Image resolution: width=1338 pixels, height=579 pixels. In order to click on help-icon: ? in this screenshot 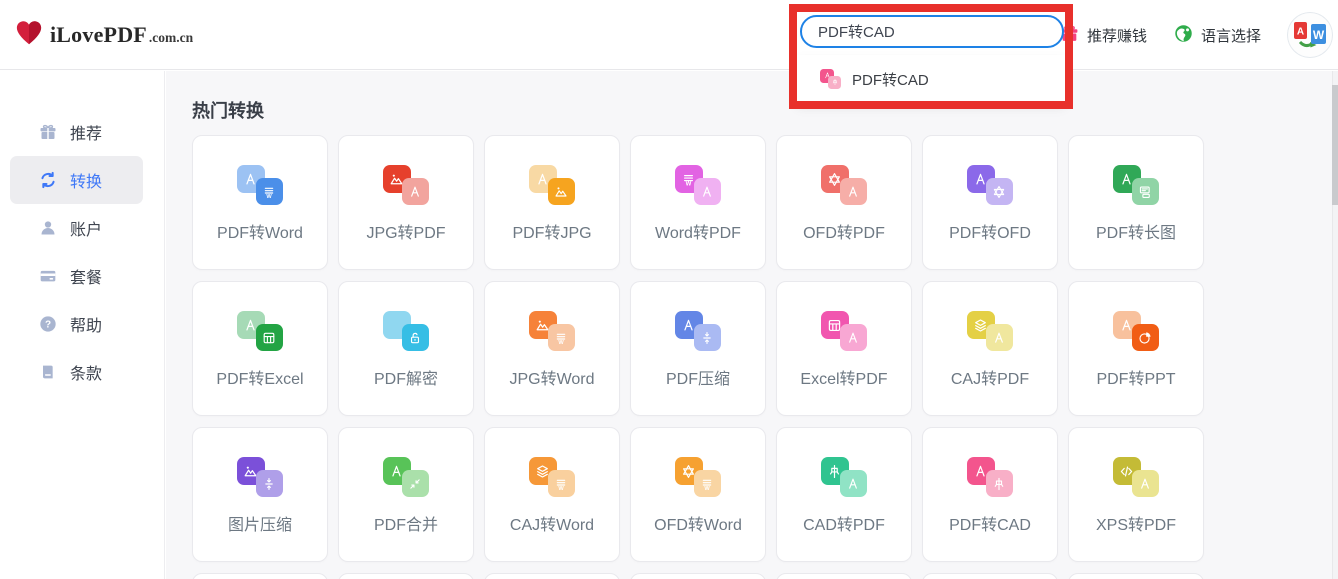, I will do `click(48, 324)`.